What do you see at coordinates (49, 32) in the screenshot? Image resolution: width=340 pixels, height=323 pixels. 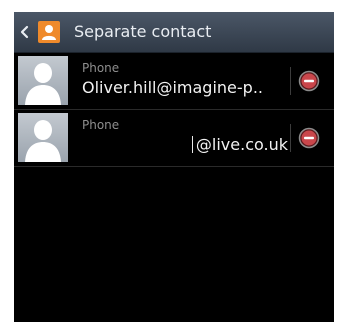 I see `contact-person-icon` at bounding box center [49, 32].